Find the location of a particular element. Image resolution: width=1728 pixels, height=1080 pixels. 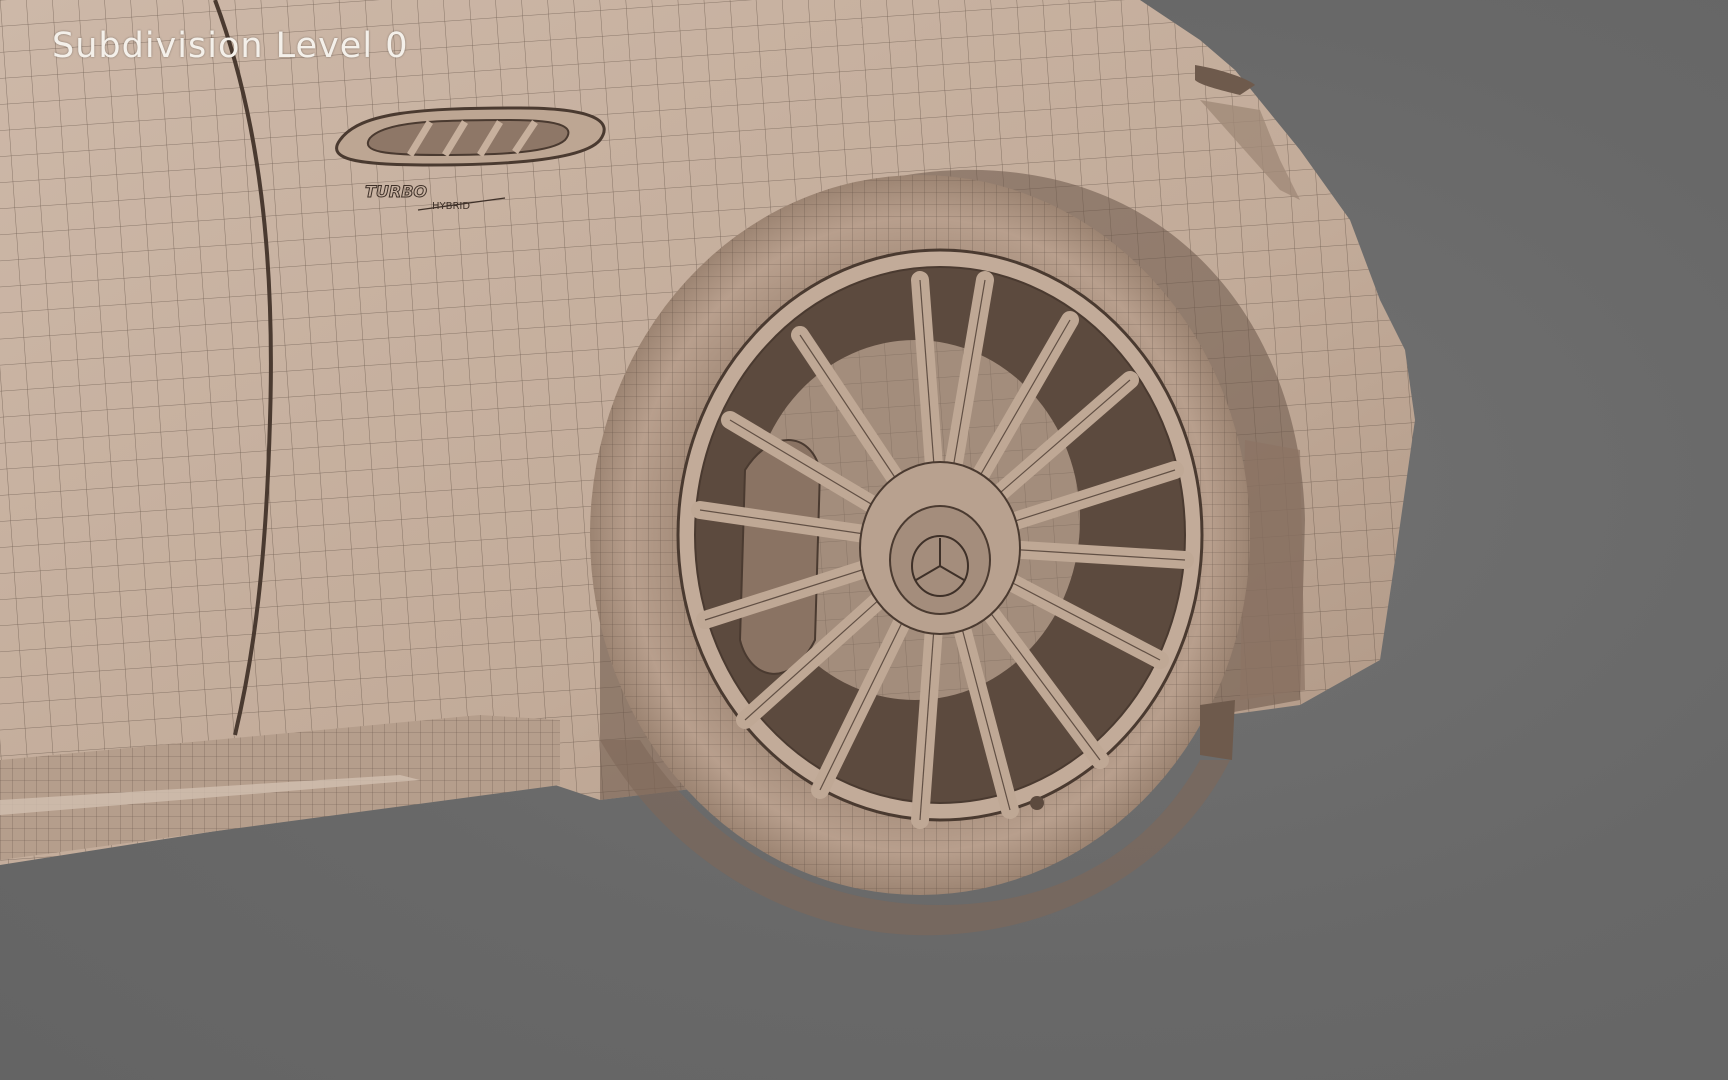

tire-valve is located at coordinates (1037, 803).